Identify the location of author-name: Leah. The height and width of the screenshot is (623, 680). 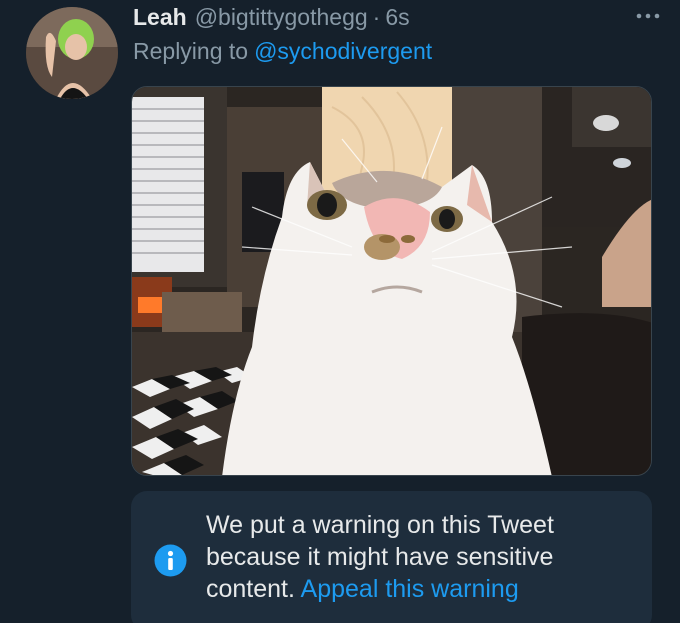
(160, 17).